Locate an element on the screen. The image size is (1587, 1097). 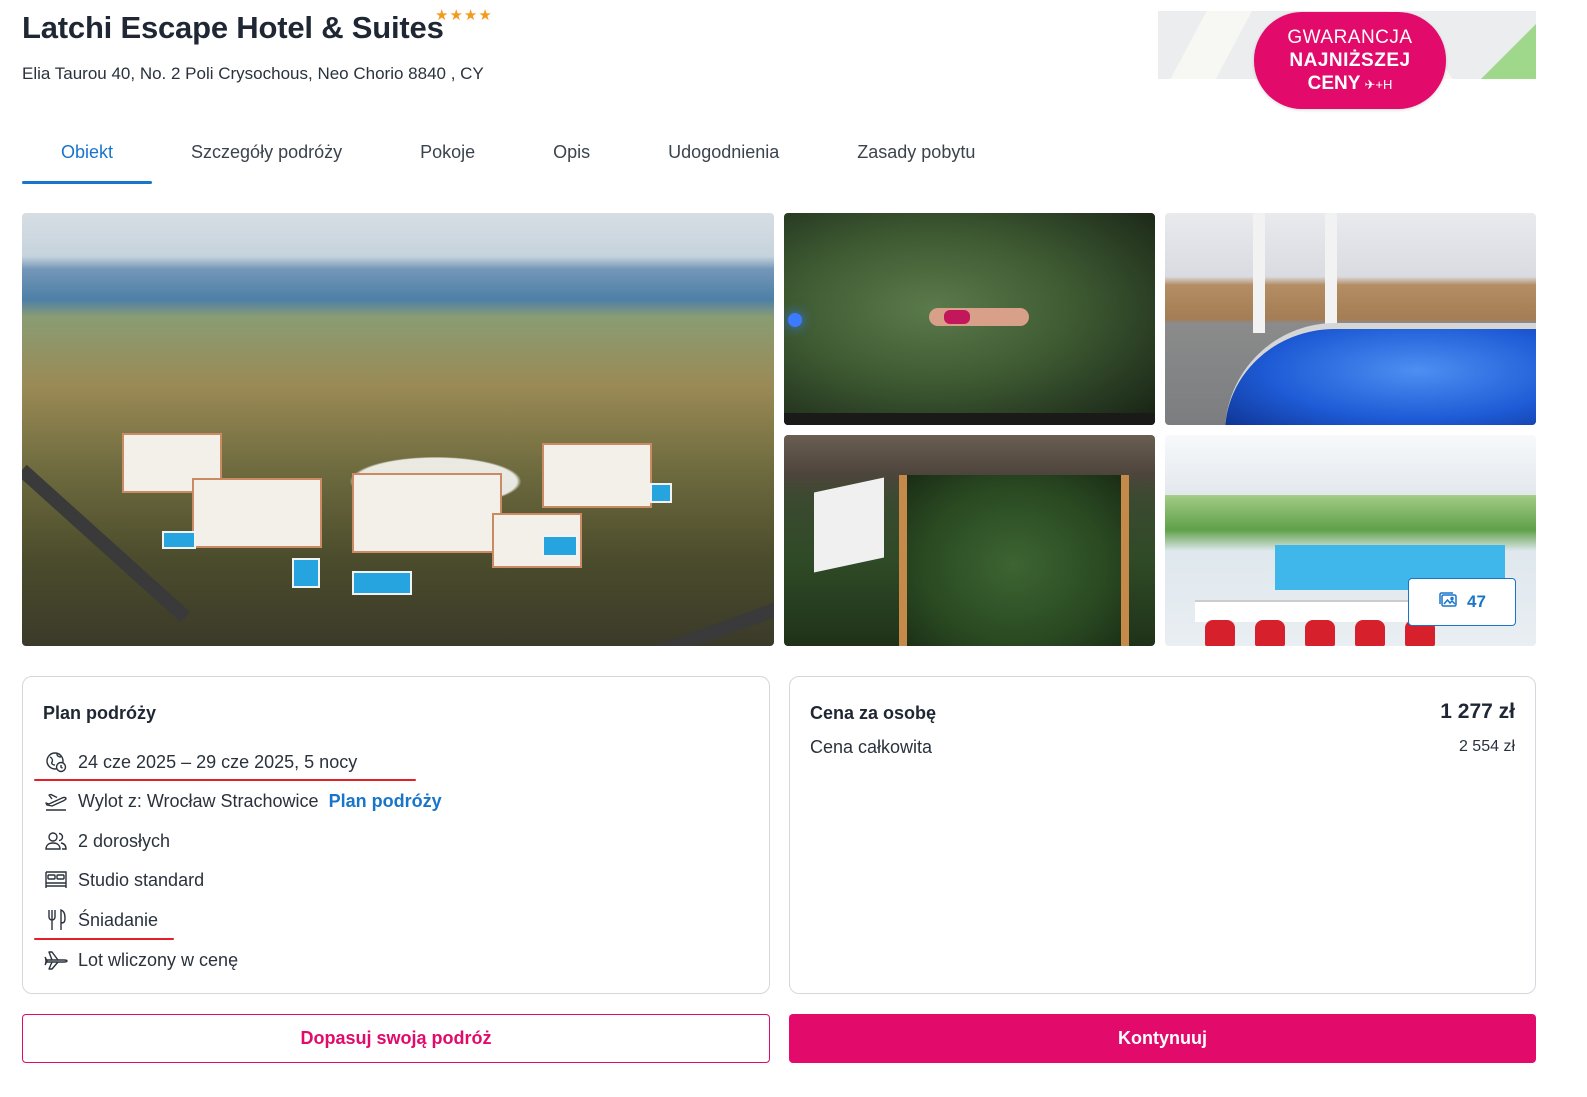
trip-plan-title: Plan podróży is located at coordinates (100, 713).